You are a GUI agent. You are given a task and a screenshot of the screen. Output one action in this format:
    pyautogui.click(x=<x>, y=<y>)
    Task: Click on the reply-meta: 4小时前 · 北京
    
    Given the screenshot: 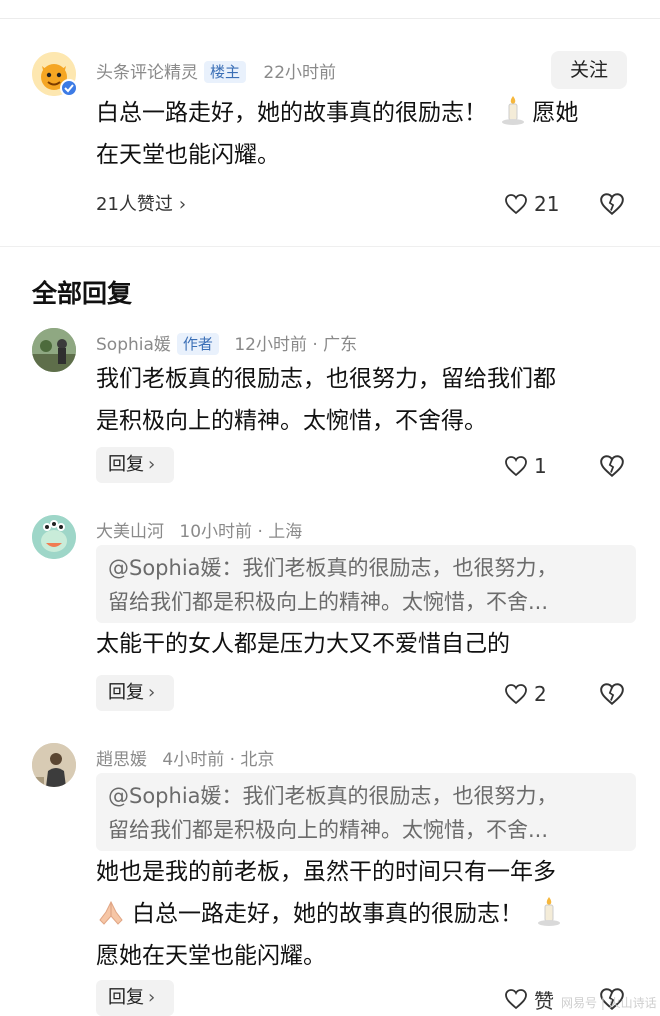 What is the action you would take?
    pyautogui.click(x=218, y=760)
    